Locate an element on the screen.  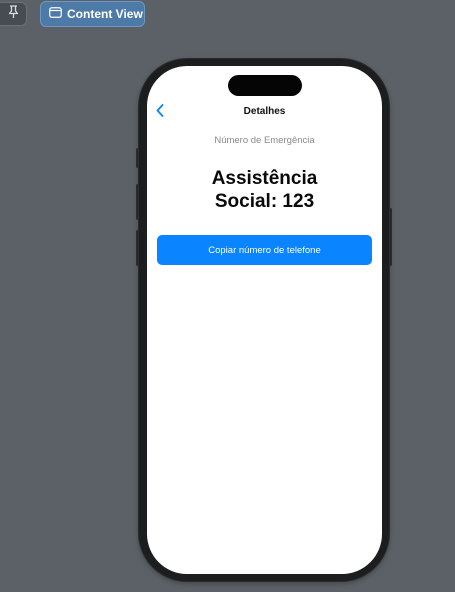
volume-down-button is located at coordinates (137, 248).